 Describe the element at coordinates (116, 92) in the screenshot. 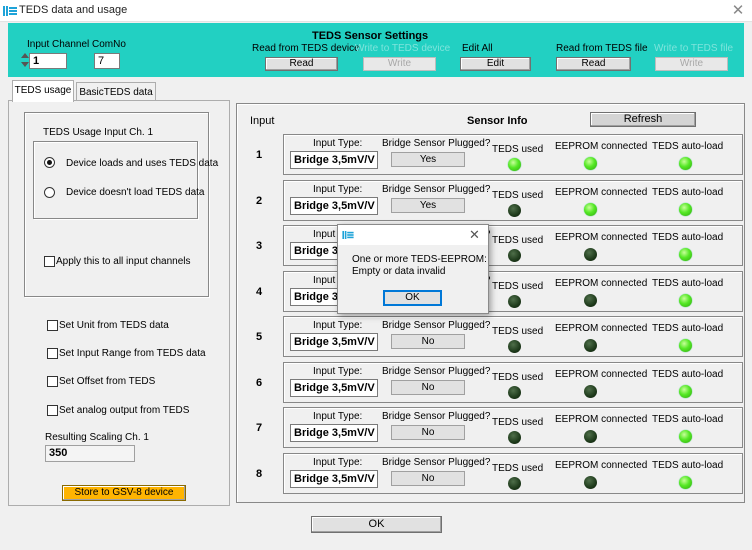

I see `tab-basic-teds-data: BasicTEDS data` at that location.